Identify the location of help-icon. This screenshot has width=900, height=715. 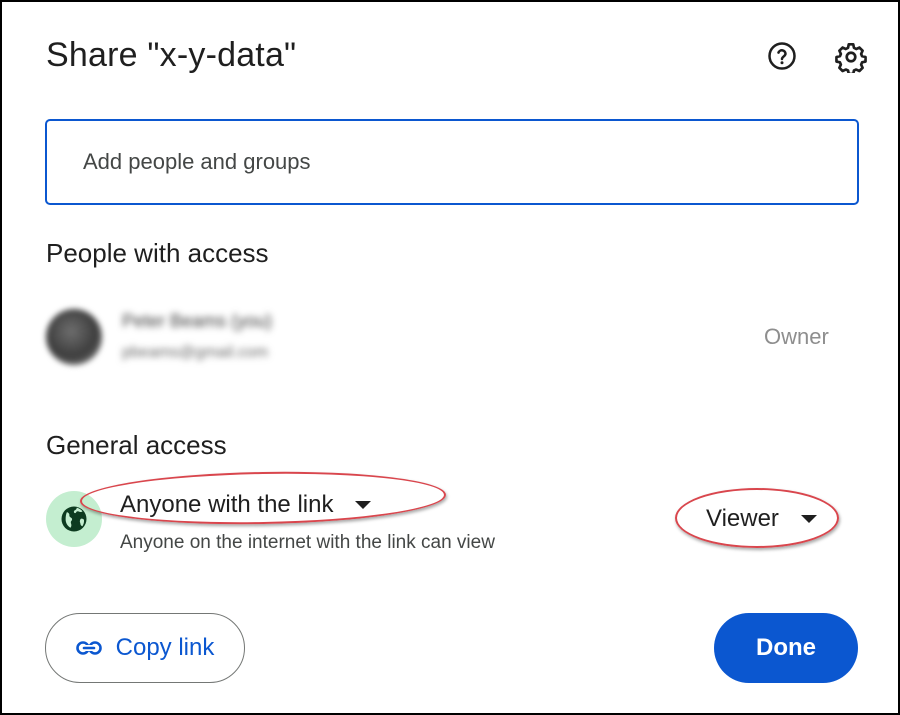
(782, 56).